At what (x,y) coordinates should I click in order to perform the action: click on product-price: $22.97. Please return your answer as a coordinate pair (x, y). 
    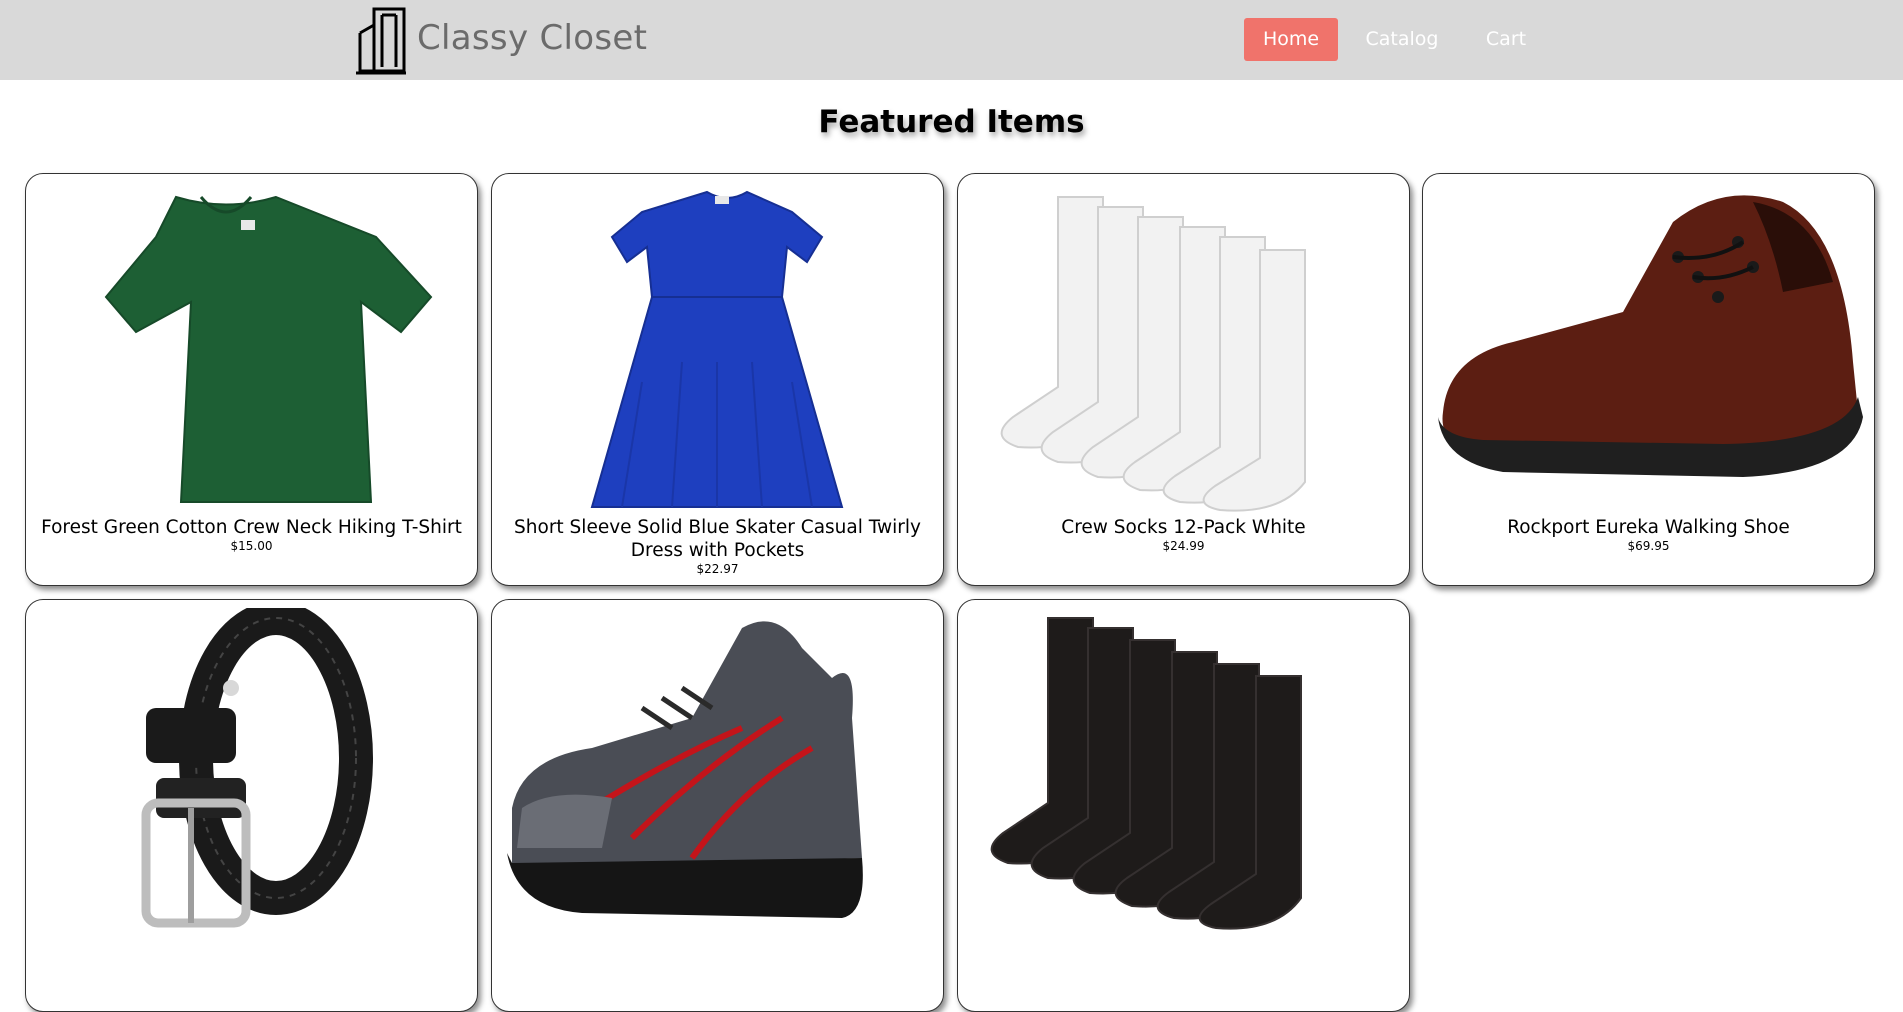
    Looking at the image, I should click on (717, 569).